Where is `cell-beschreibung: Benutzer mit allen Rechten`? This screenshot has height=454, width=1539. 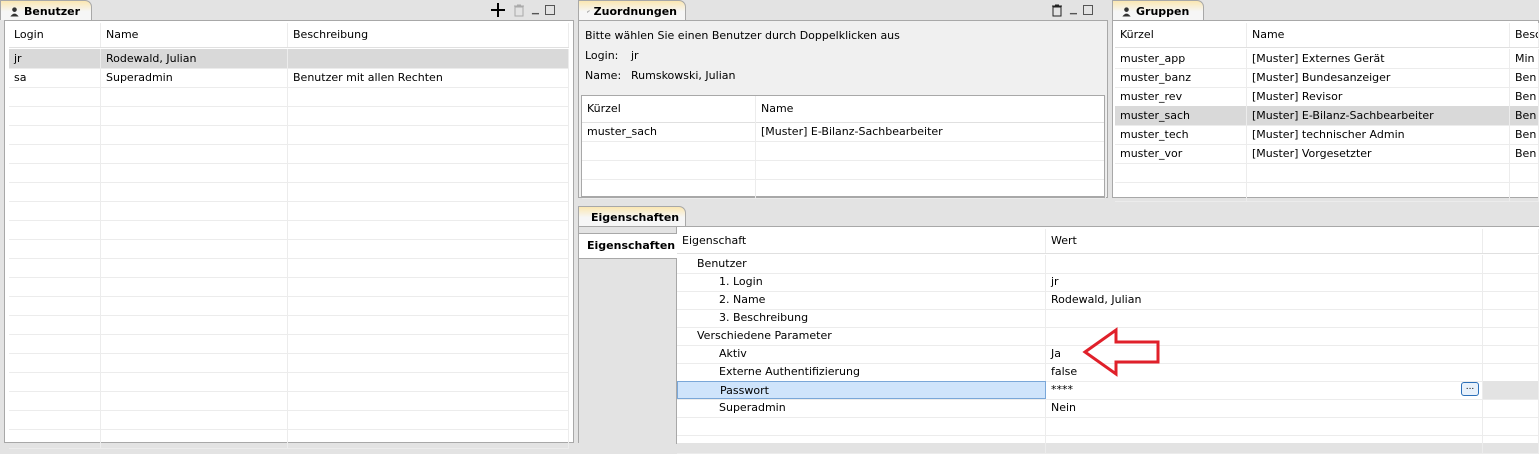 cell-beschreibung: Benutzer mit allen Rechten is located at coordinates (428, 77).